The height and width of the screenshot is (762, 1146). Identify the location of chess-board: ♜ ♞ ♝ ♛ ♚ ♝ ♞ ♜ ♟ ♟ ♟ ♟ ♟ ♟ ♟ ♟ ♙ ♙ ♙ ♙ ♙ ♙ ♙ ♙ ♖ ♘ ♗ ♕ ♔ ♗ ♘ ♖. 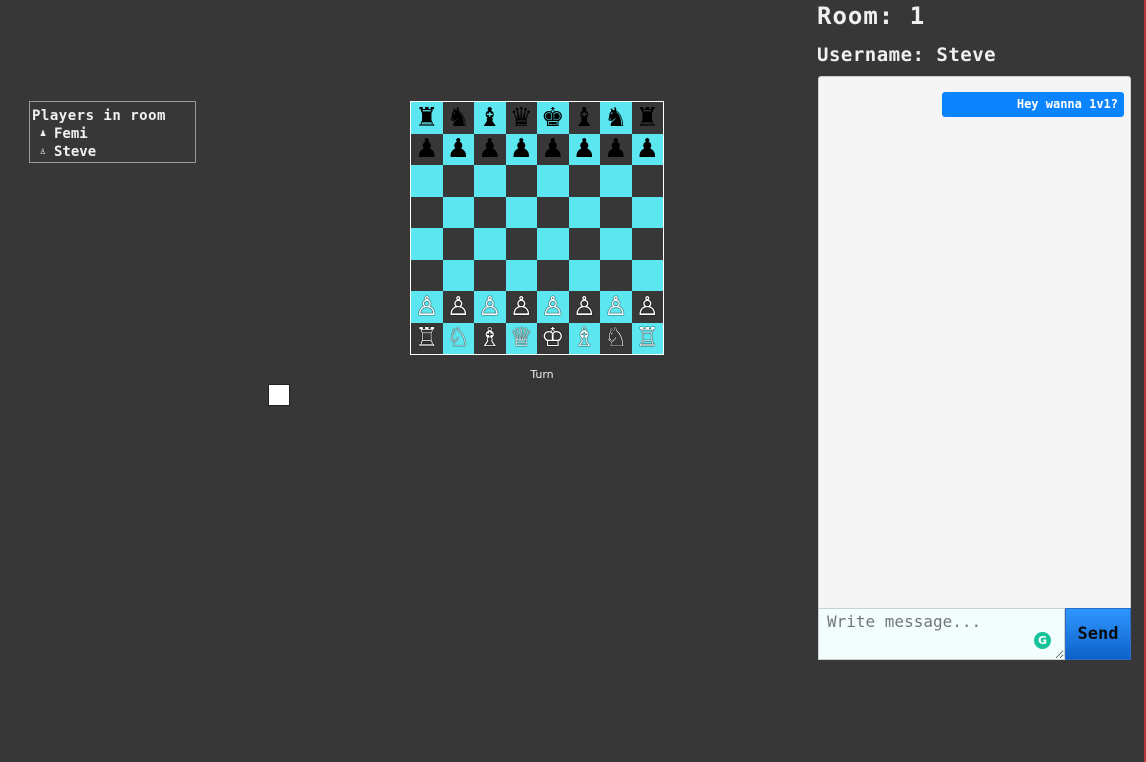
(537, 228).